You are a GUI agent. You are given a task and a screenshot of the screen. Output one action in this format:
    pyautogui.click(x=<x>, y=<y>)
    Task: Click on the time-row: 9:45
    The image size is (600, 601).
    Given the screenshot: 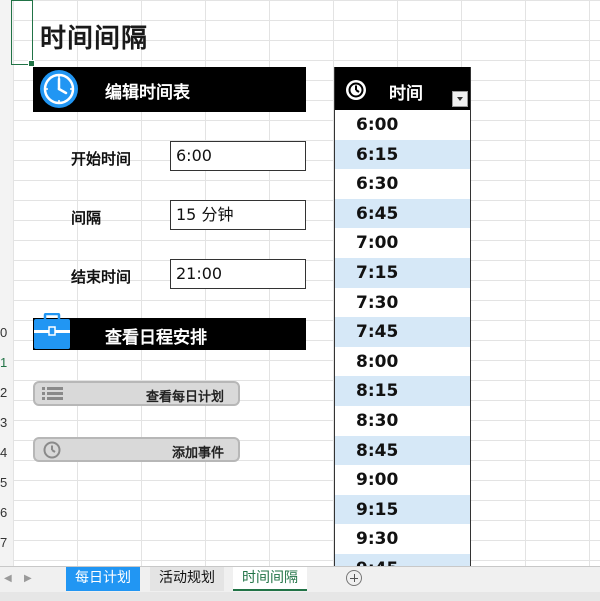 What is the action you would take?
    pyautogui.click(x=402, y=560)
    